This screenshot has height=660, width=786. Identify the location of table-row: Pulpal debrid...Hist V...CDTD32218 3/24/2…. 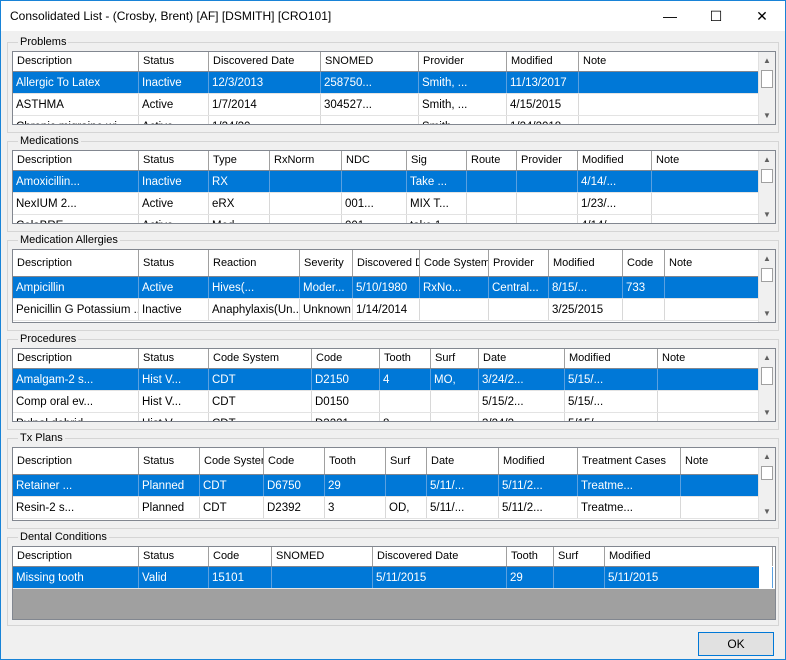
(386, 417).